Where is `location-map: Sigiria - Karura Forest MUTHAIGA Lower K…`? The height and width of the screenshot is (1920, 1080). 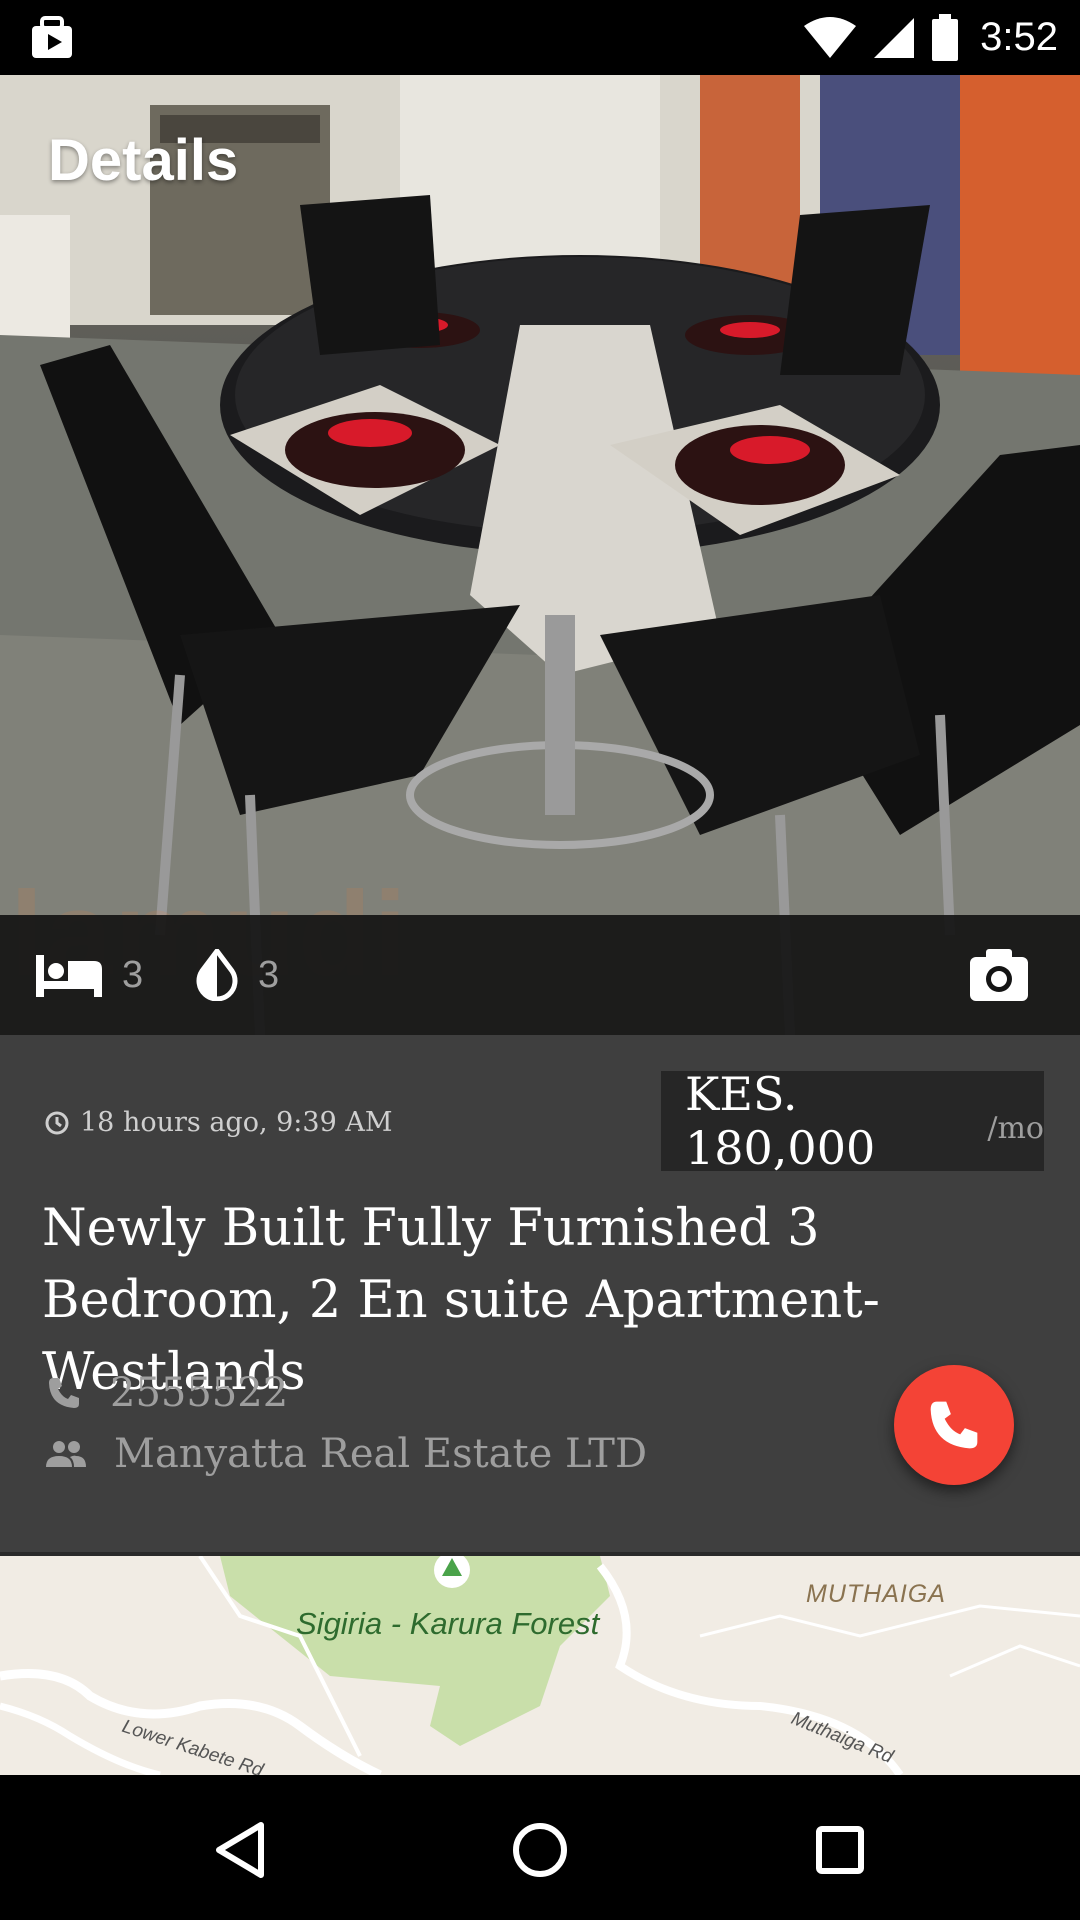
location-map: Sigiria - Karura Forest MUTHAIGA Lower K… is located at coordinates (540, 1665).